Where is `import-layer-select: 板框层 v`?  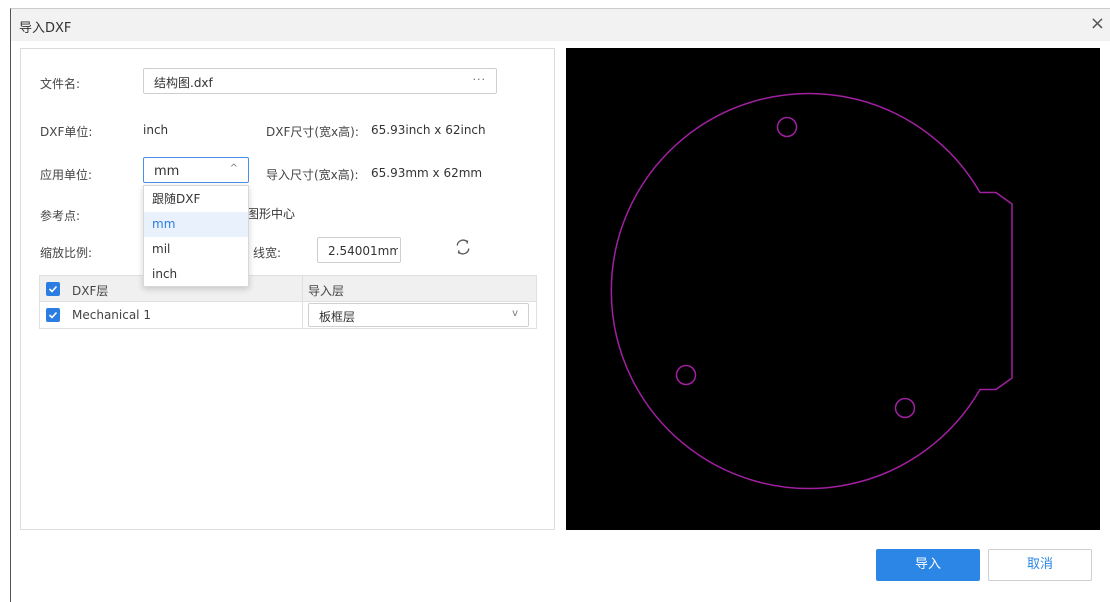 import-layer-select: 板框层 v is located at coordinates (418, 315).